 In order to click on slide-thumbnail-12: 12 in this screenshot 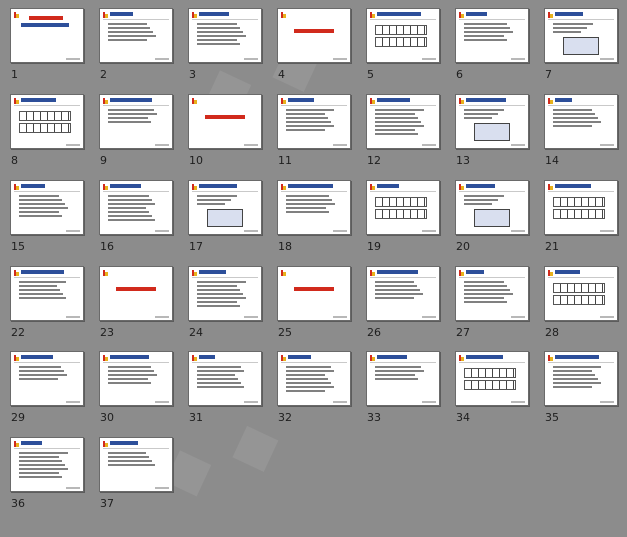, I will do `click(406, 130)`.